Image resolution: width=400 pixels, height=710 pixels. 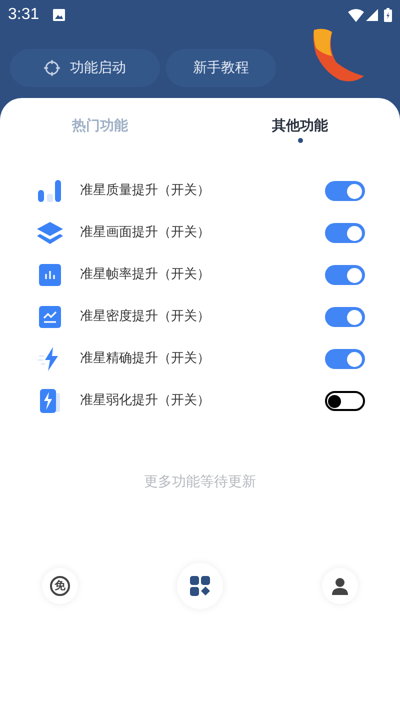 What do you see at coordinates (59, 15) in the screenshot?
I see `image-icon` at bounding box center [59, 15].